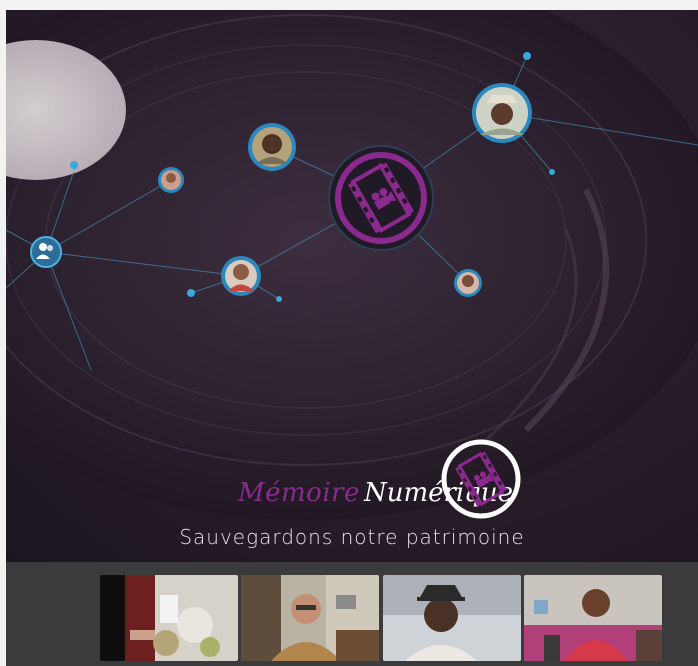  What do you see at coordinates (46, 252) in the screenshot?
I see `group-node` at bounding box center [46, 252].